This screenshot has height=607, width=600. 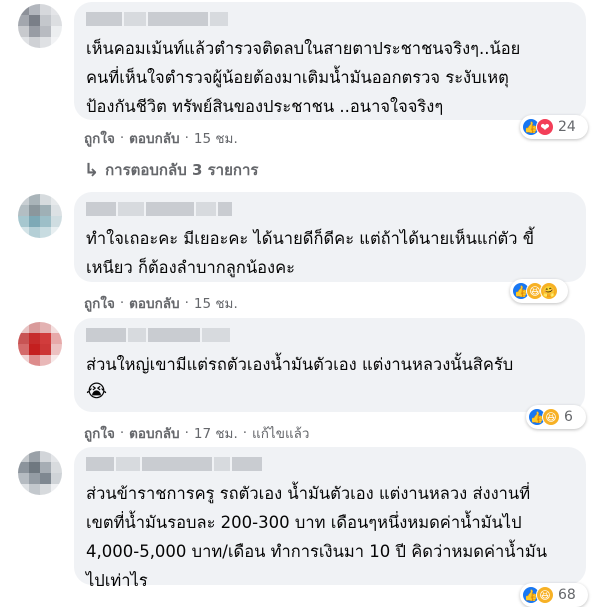 What do you see at coordinates (568, 417) in the screenshot?
I see `reaction-count: 6` at bounding box center [568, 417].